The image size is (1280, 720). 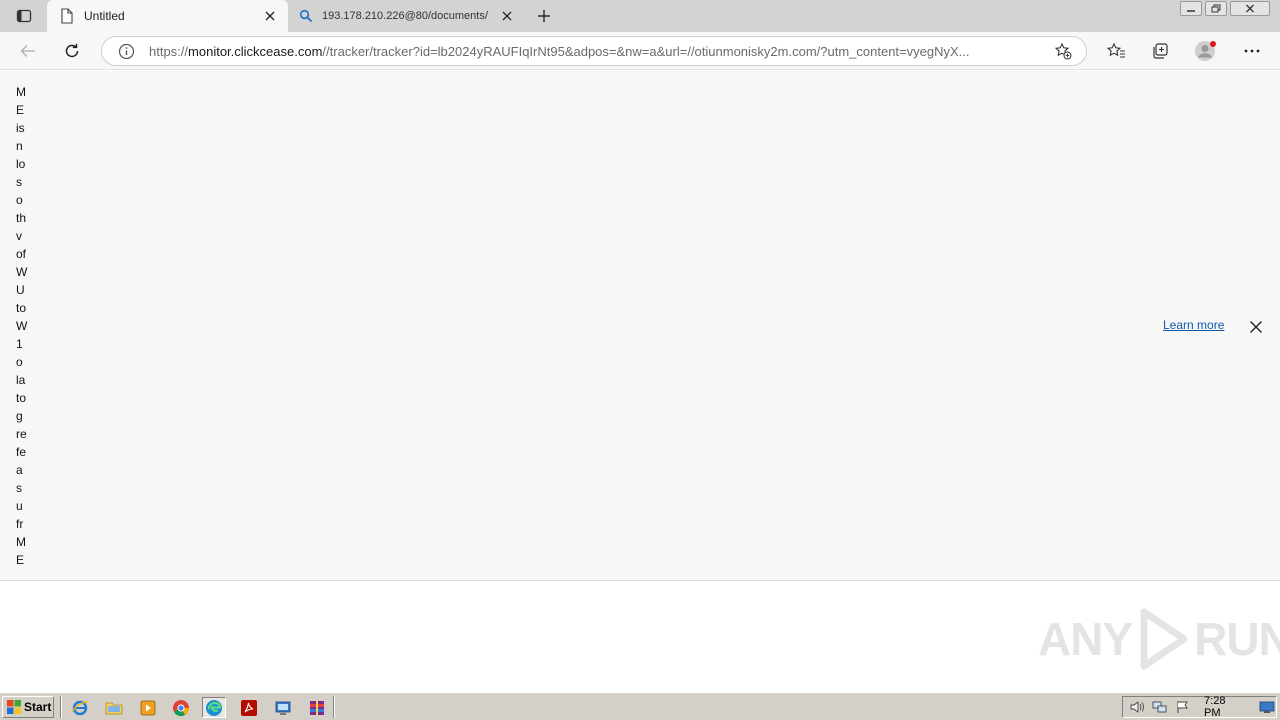 What do you see at coordinates (1164, 639) in the screenshot?
I see `play-logo-icon` at bounding box center [1164, 639].